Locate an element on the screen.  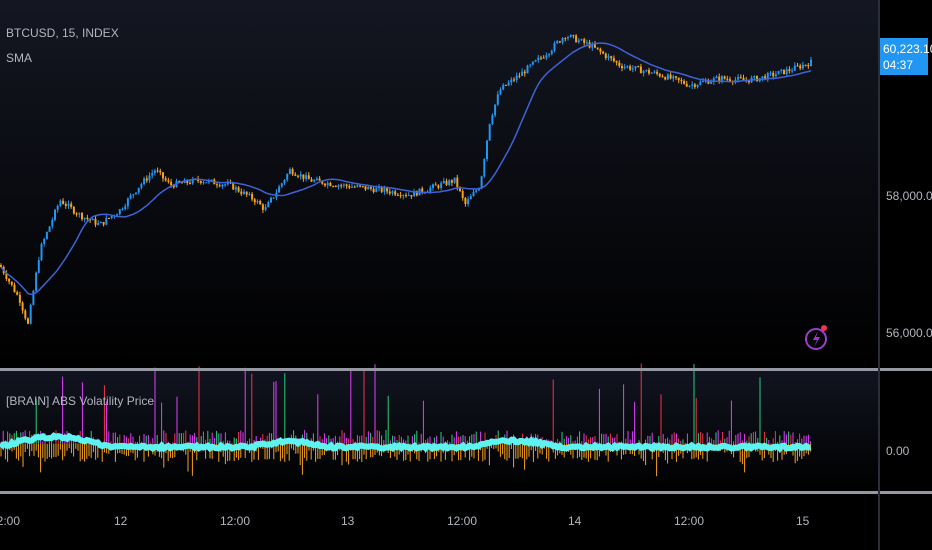
time-tick: 12 is located at coordinates (121, 521).